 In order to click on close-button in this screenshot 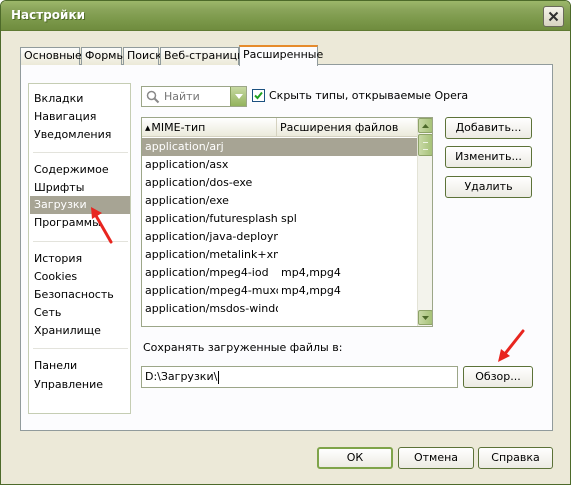, I will do `click(553, 16)`.